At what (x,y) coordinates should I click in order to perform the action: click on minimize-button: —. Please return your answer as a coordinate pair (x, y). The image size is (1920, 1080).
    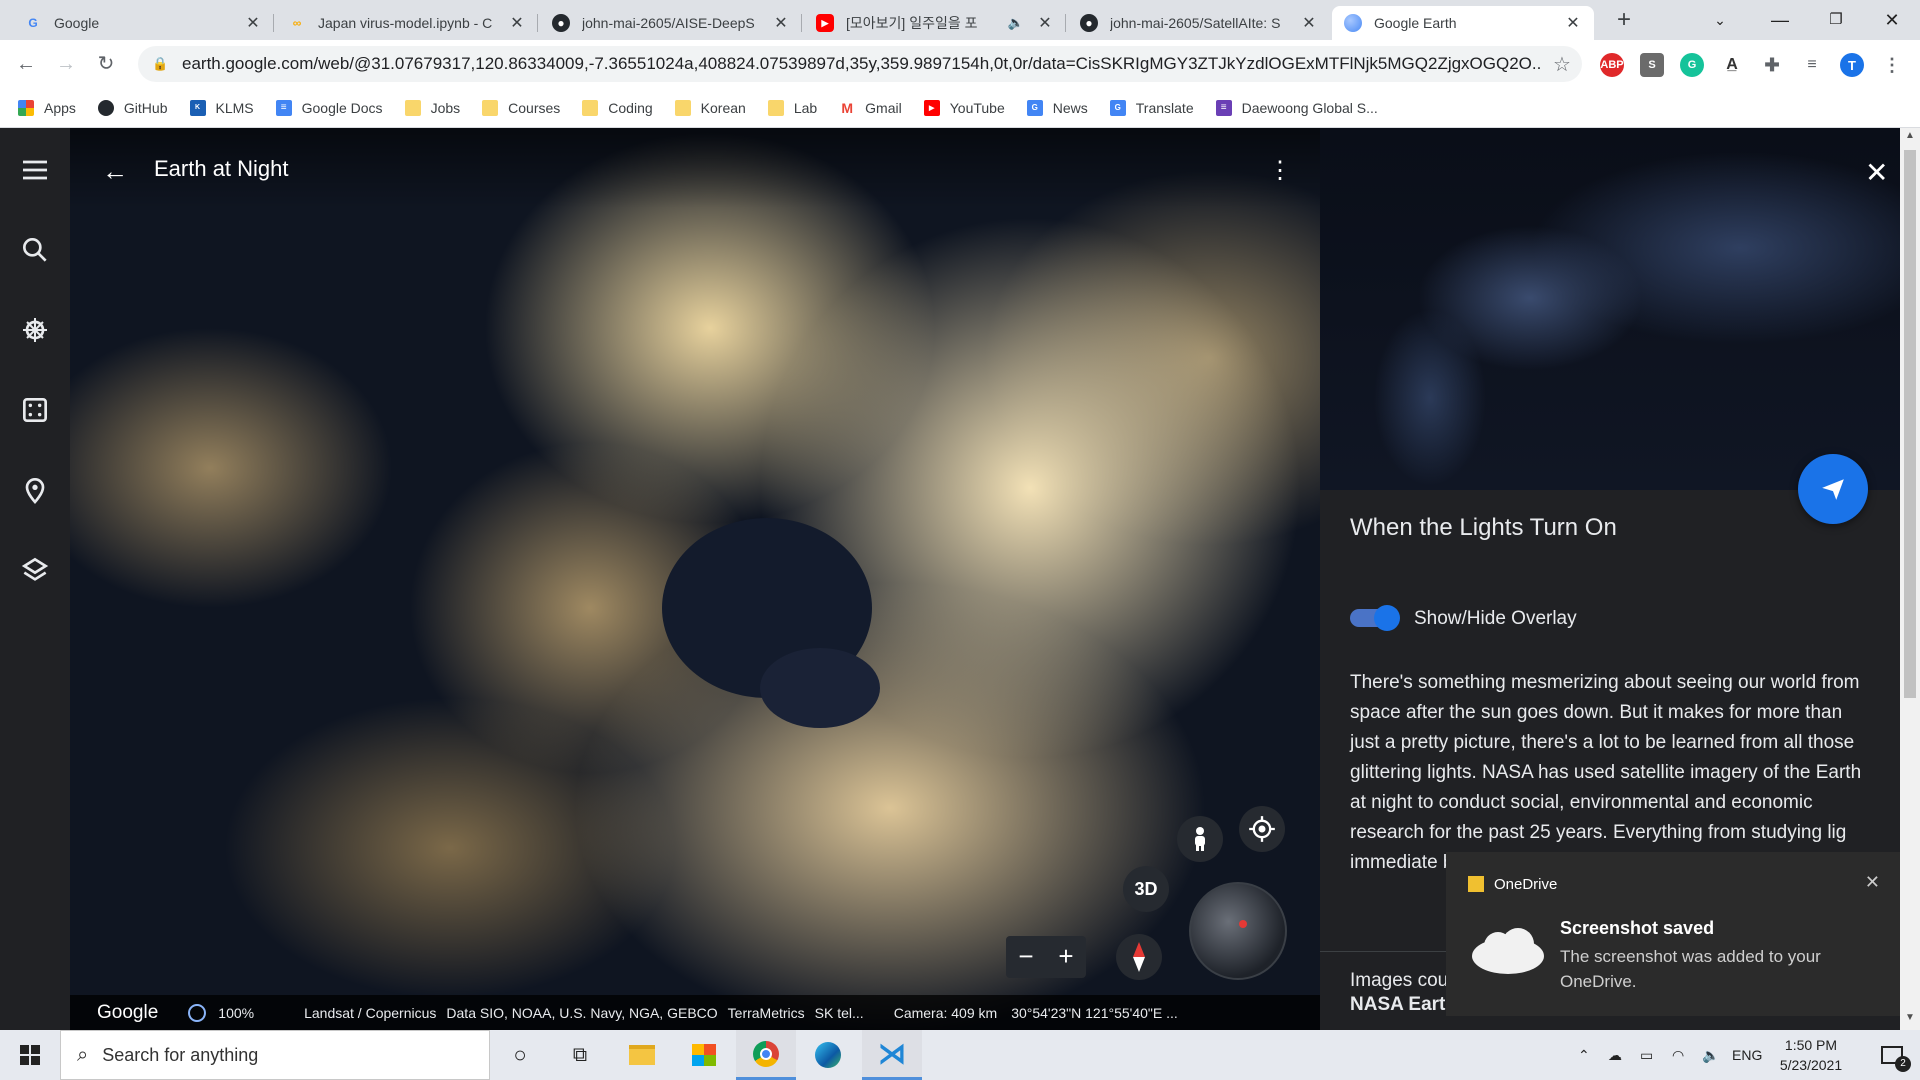
    Looking at the image, I should click on (1780, 20).